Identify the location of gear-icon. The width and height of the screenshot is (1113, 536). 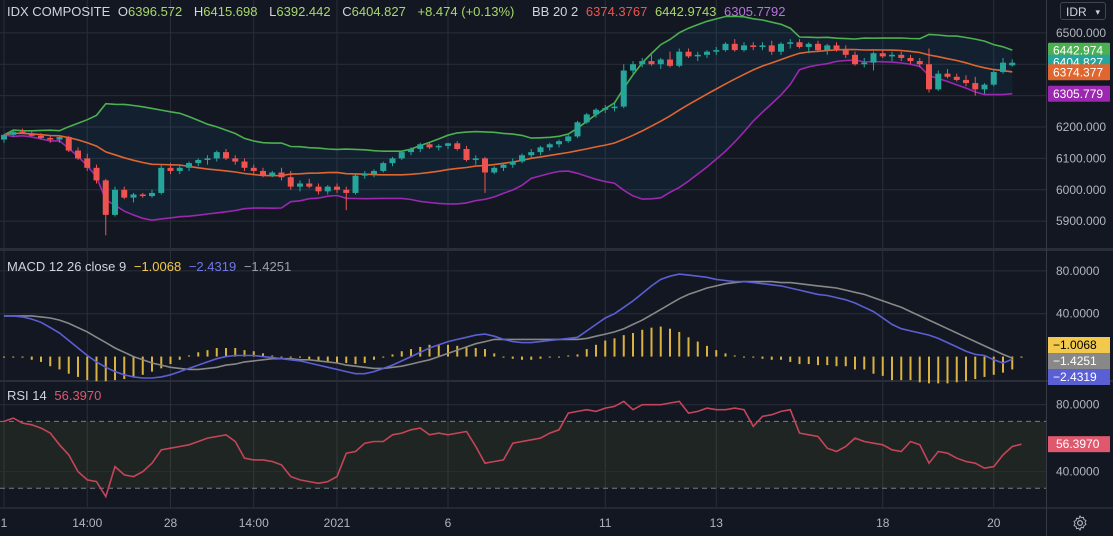
(1080, 523).